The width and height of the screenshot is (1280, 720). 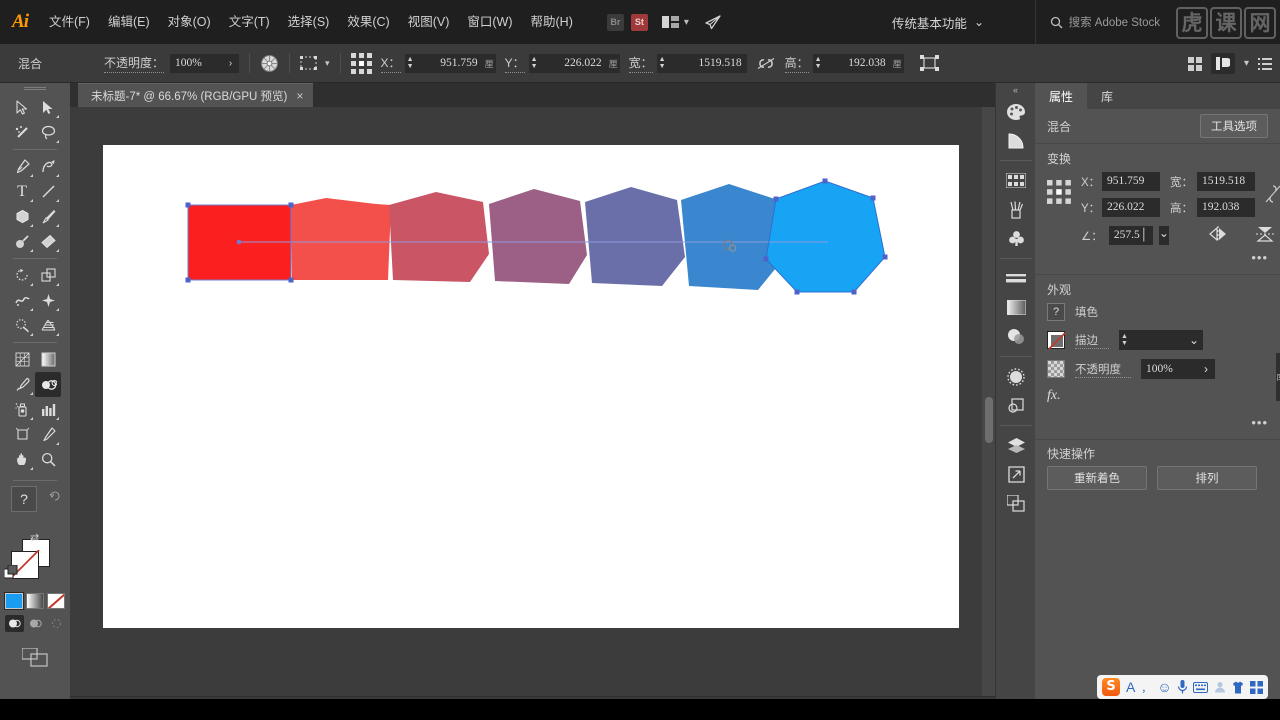 I want to click on type-tool: T, so click(x=22, y=191).